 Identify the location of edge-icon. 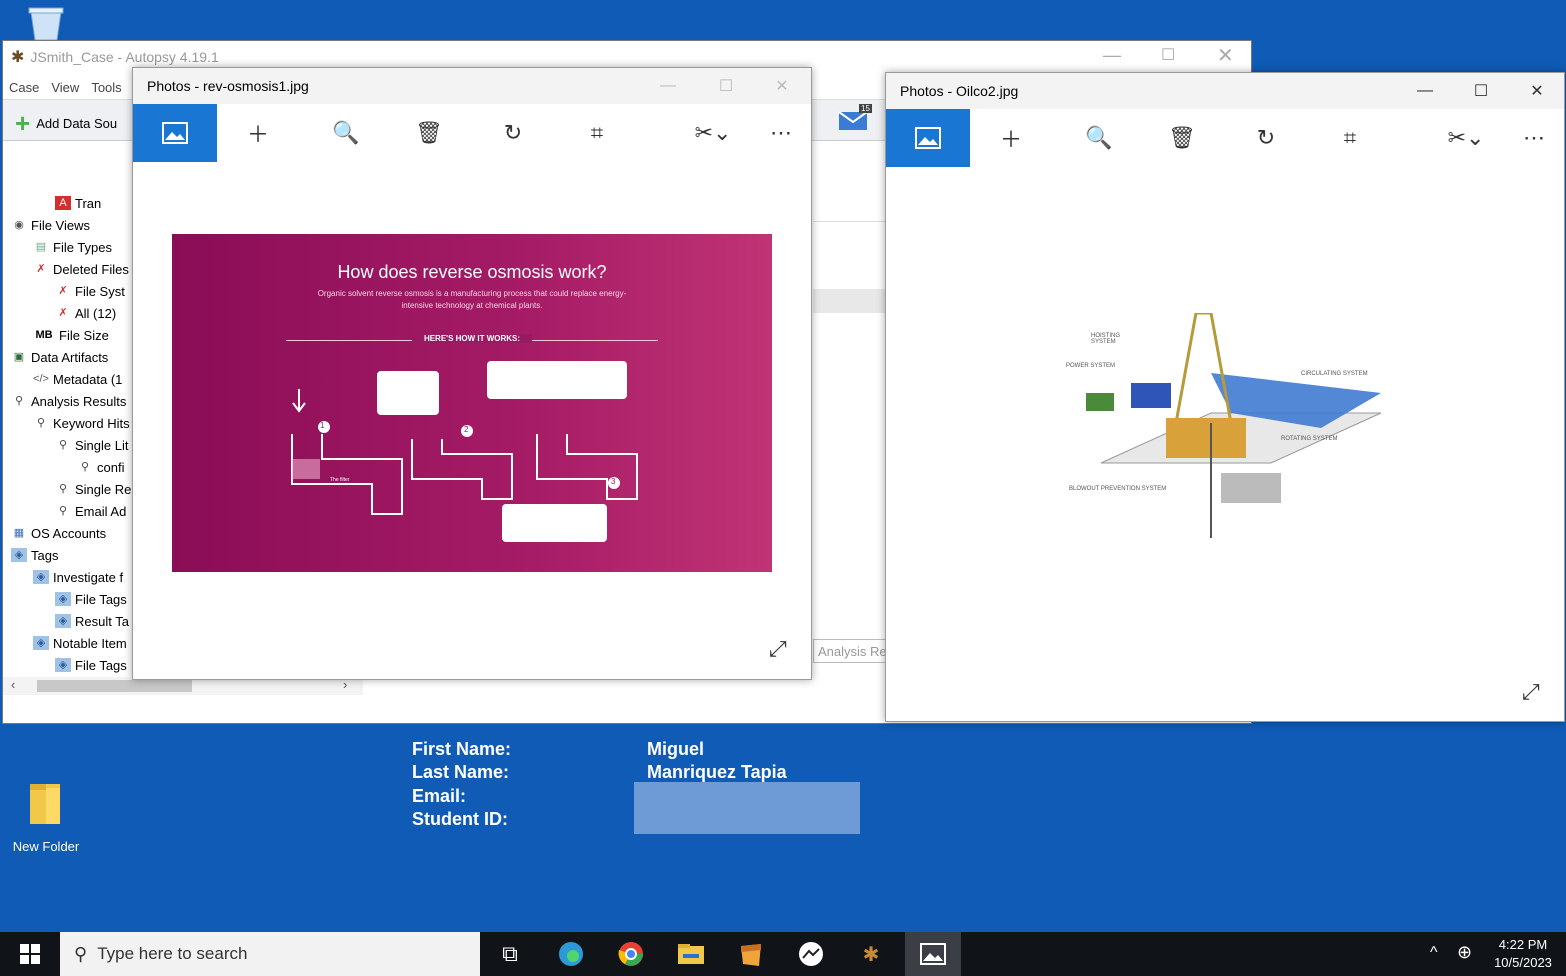
(571, 954).